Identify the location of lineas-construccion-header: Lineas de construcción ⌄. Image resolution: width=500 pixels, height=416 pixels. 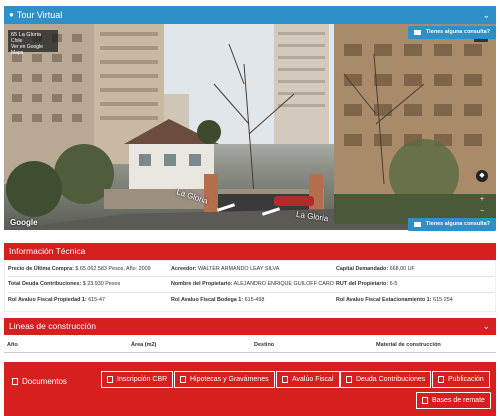
(250, 326).